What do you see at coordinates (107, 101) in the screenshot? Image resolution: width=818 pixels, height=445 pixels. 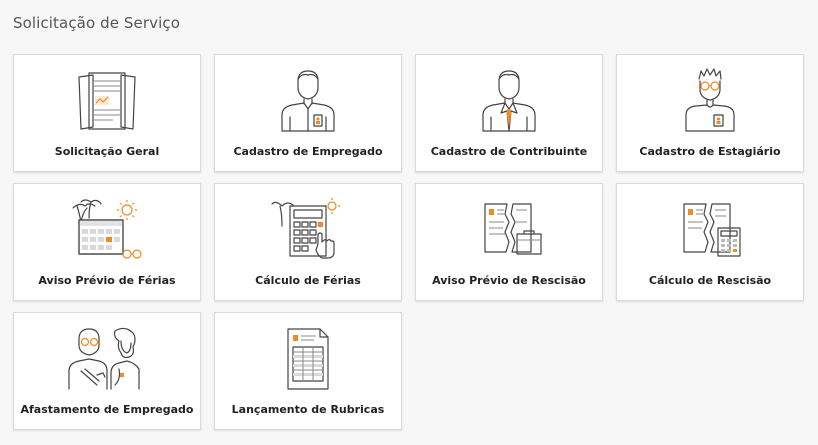 I see `documents-icon` at bounding box center [107, 101].